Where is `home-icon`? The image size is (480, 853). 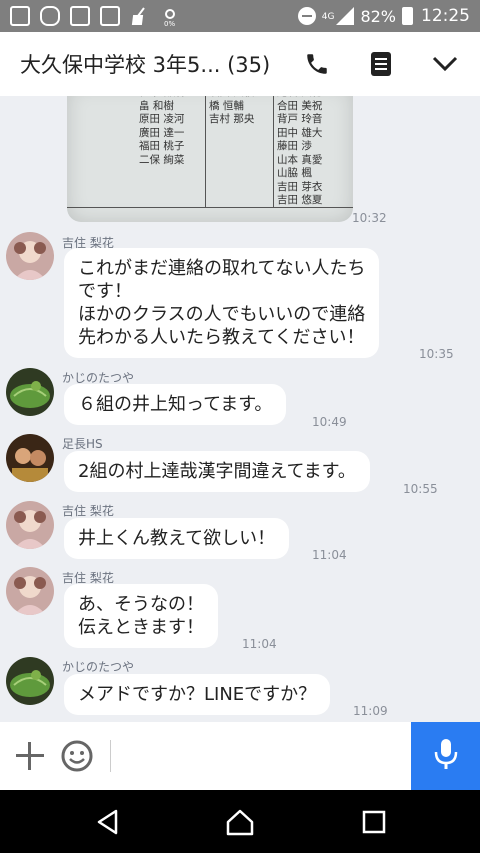
home-icon is located at coordinates (240, 822).